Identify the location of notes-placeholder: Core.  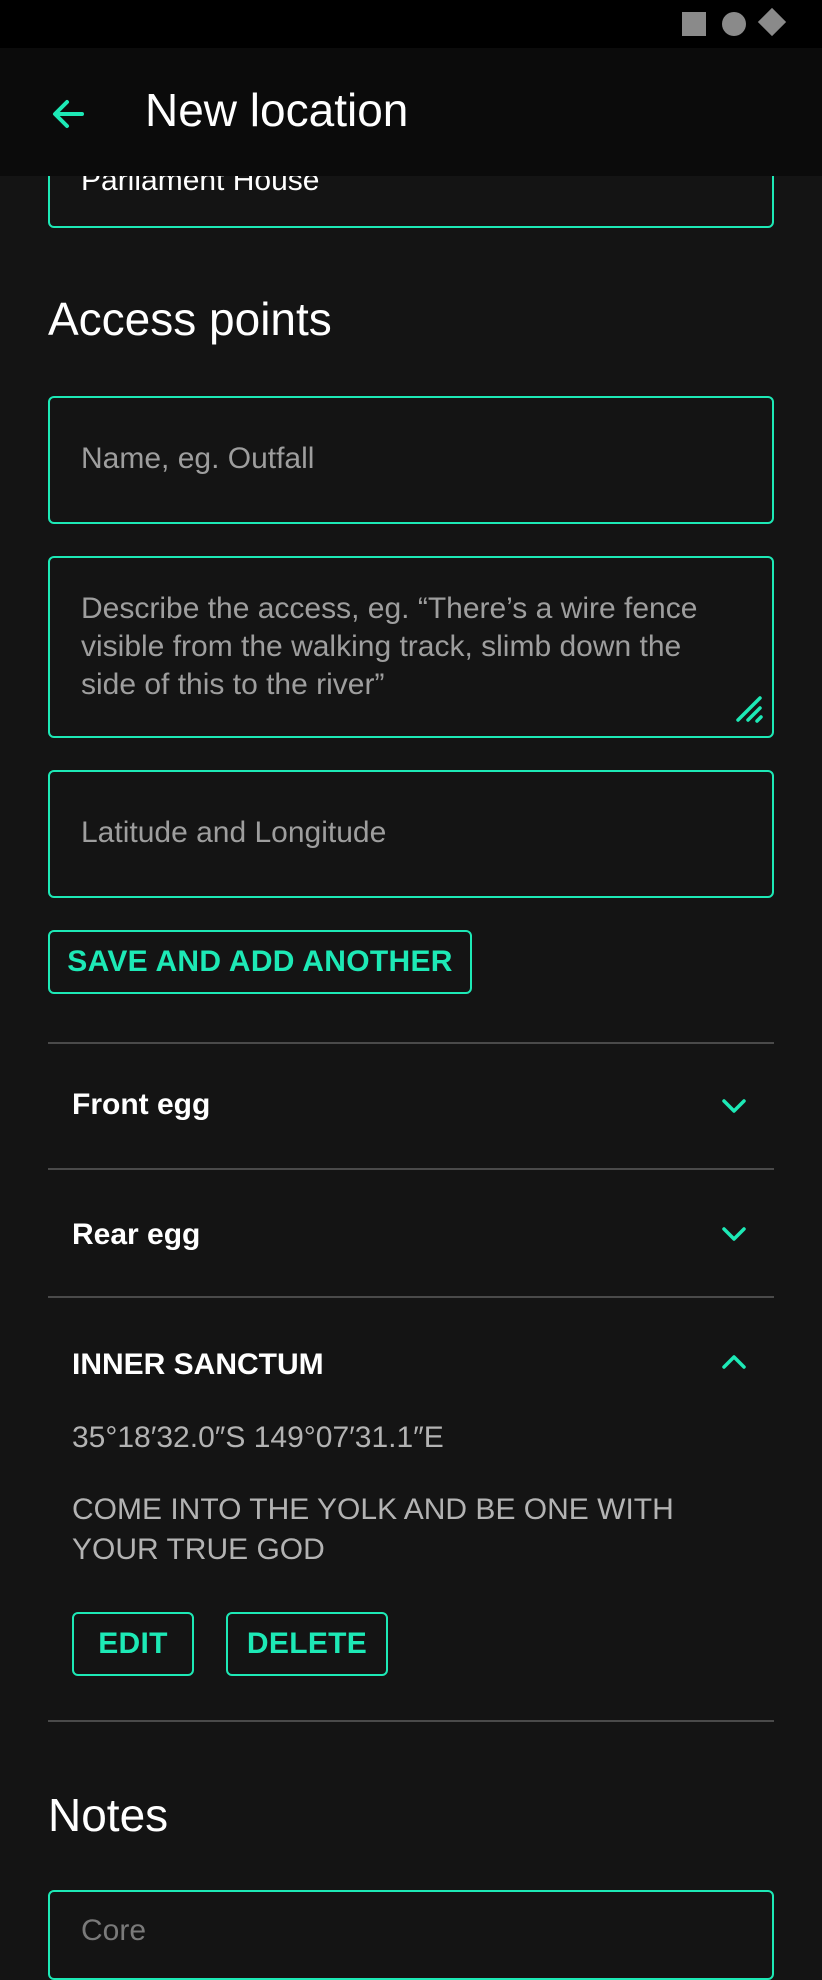
(114, 1930).